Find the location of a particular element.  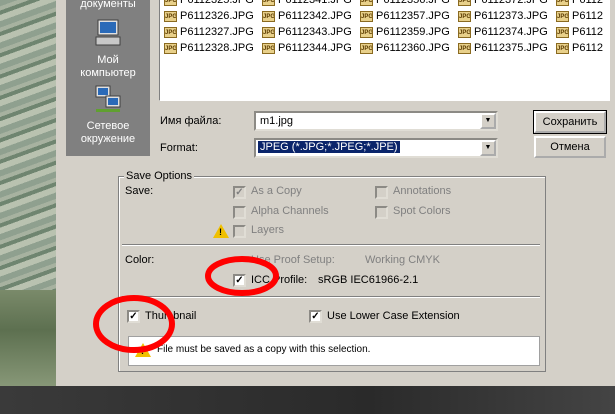

layers-label: Layers is located at coordinates (268, 230).